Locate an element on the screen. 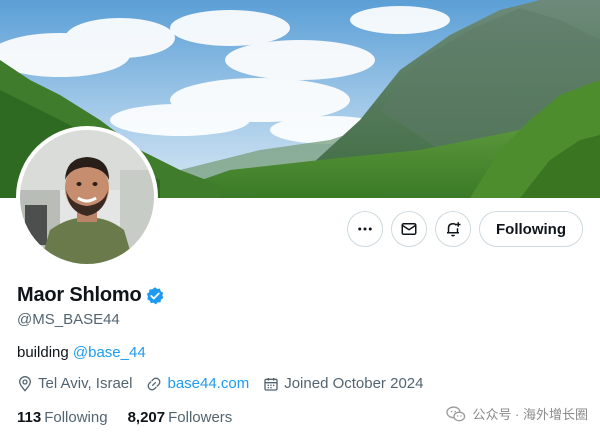 The width and height of the screenshot is (600, 436). profile-actions: Following is located at coordinates (465, 229).